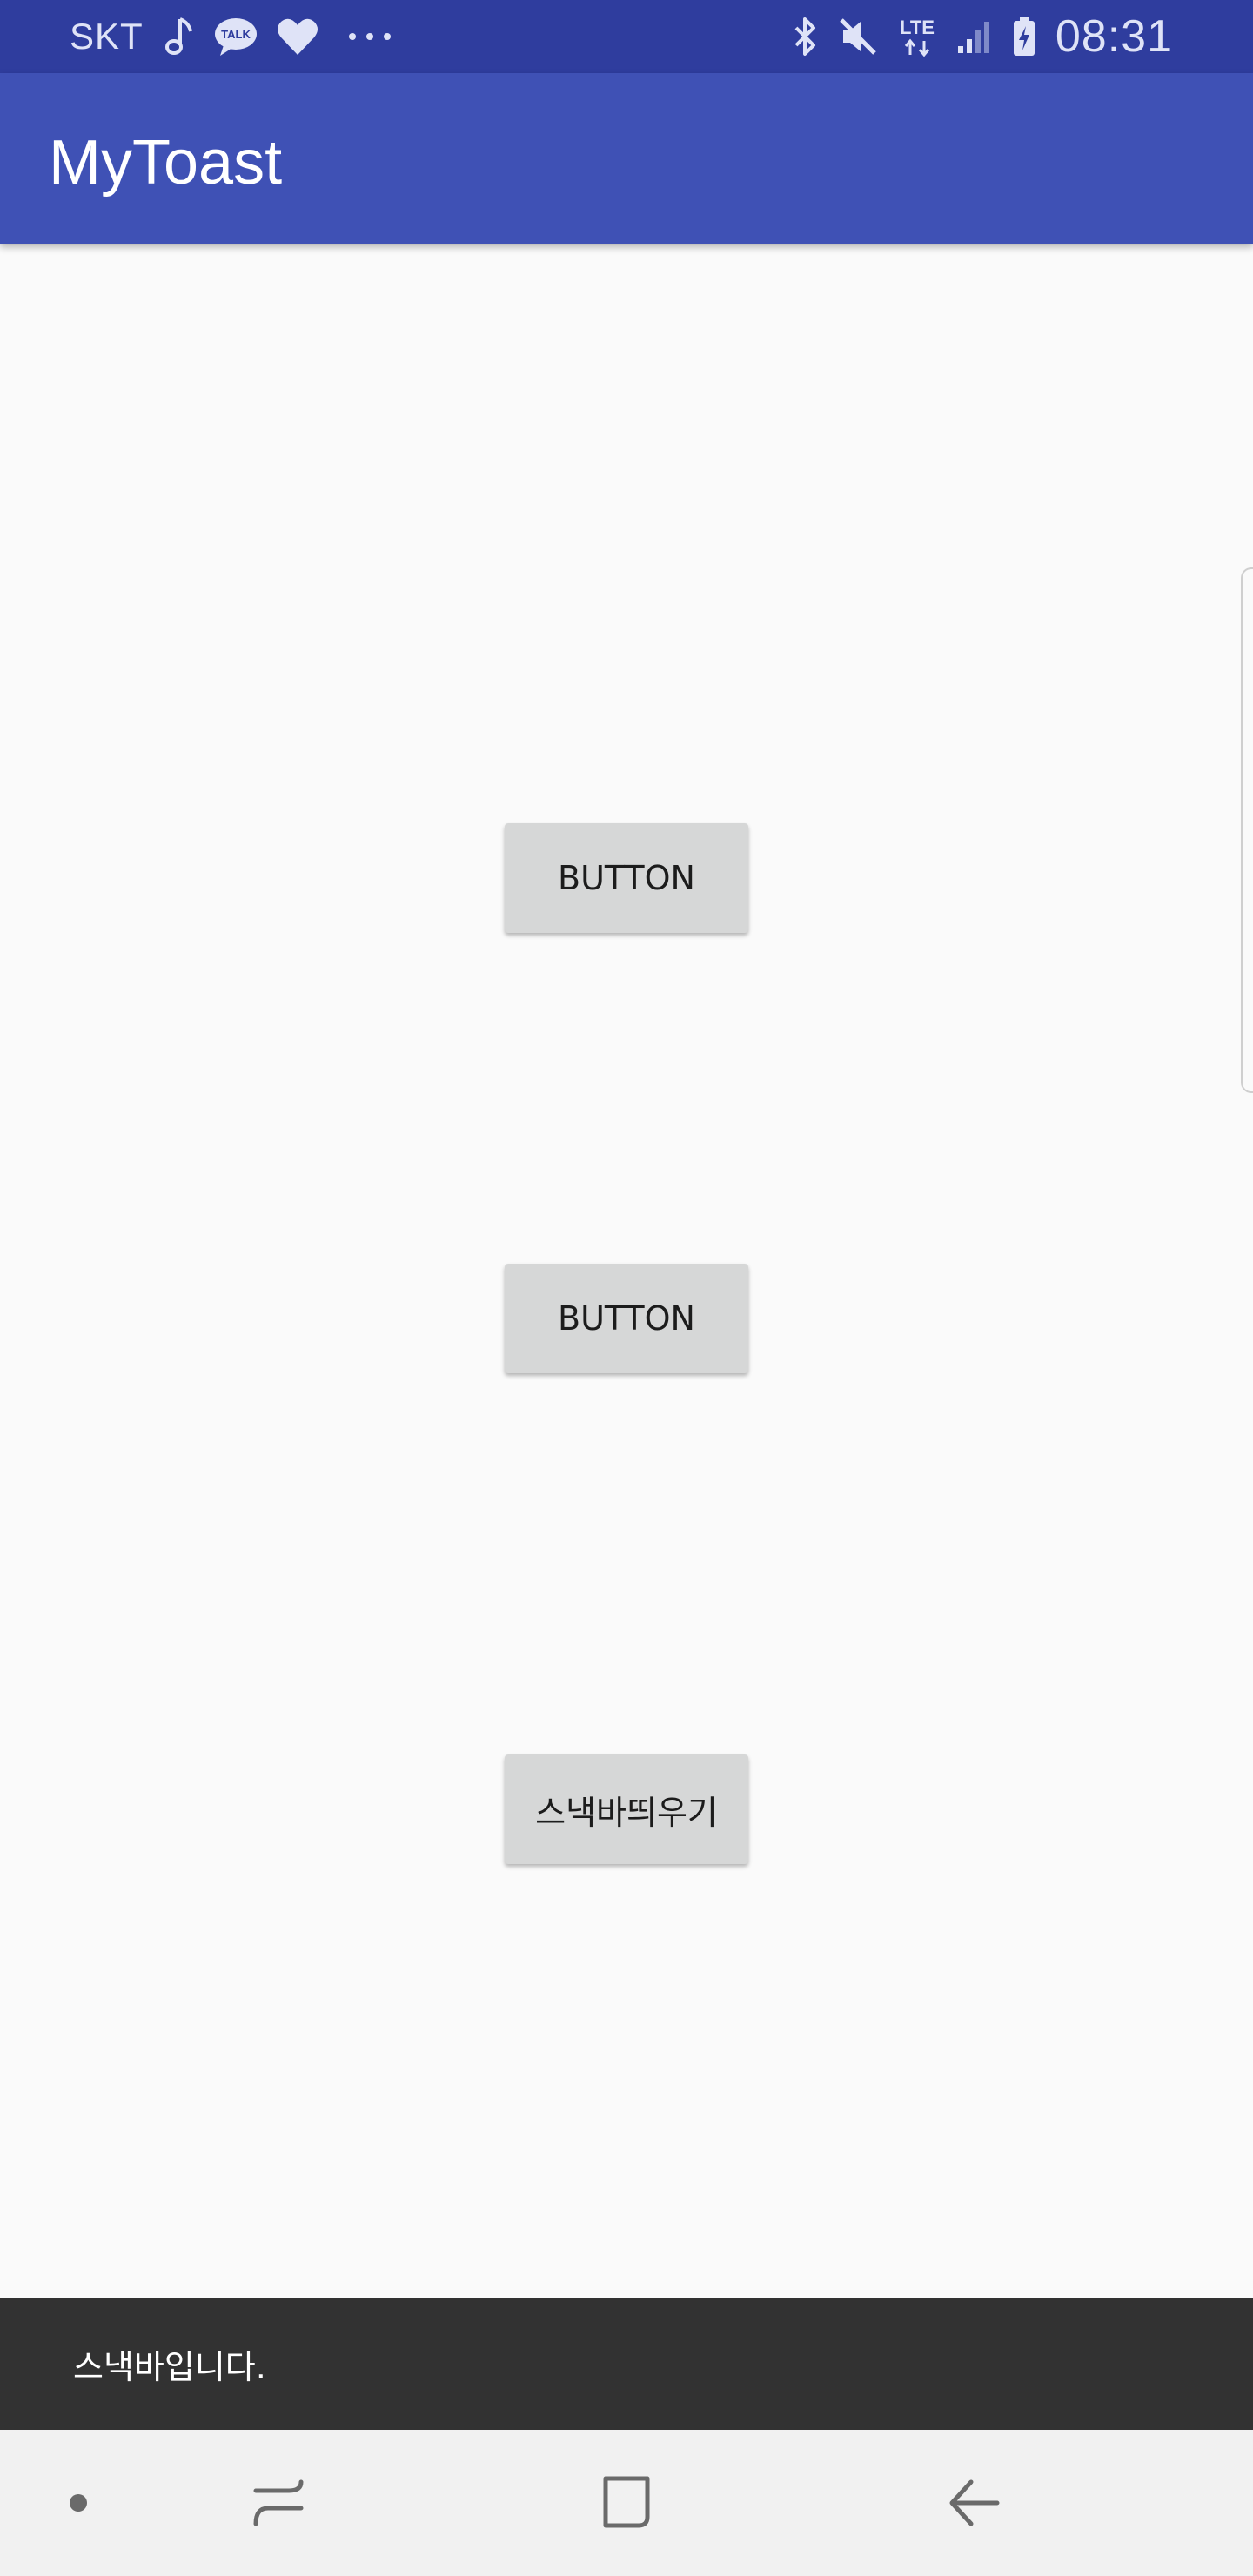 This screenshot has width=1253, height=2576. Describe the element at coordinates (169, 2366) in the screenshot. I see `snackbar-message: 스낵바입니다.` at that location.